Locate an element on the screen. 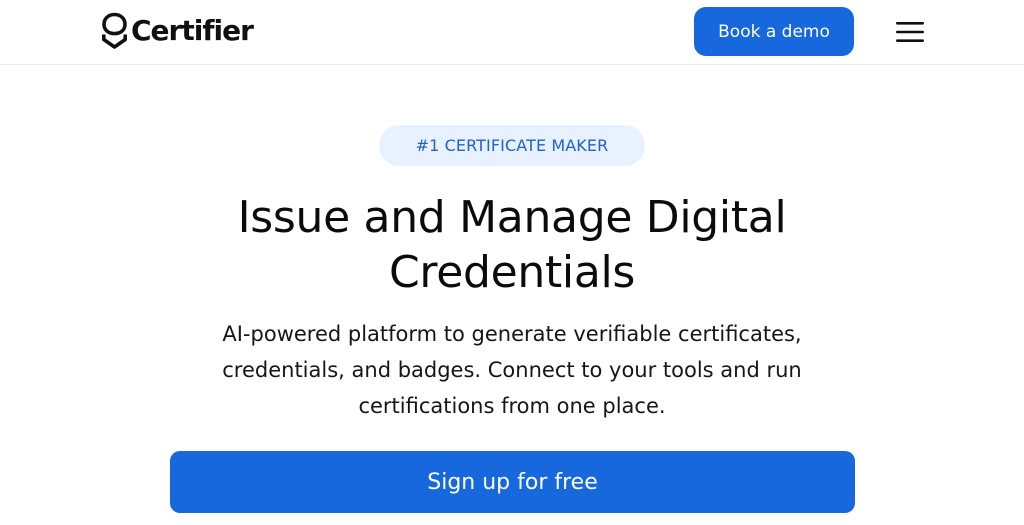 The height and width of the screenshot is (525, 1024). hamburger-menu-icon is located at coordinates (910, 32).